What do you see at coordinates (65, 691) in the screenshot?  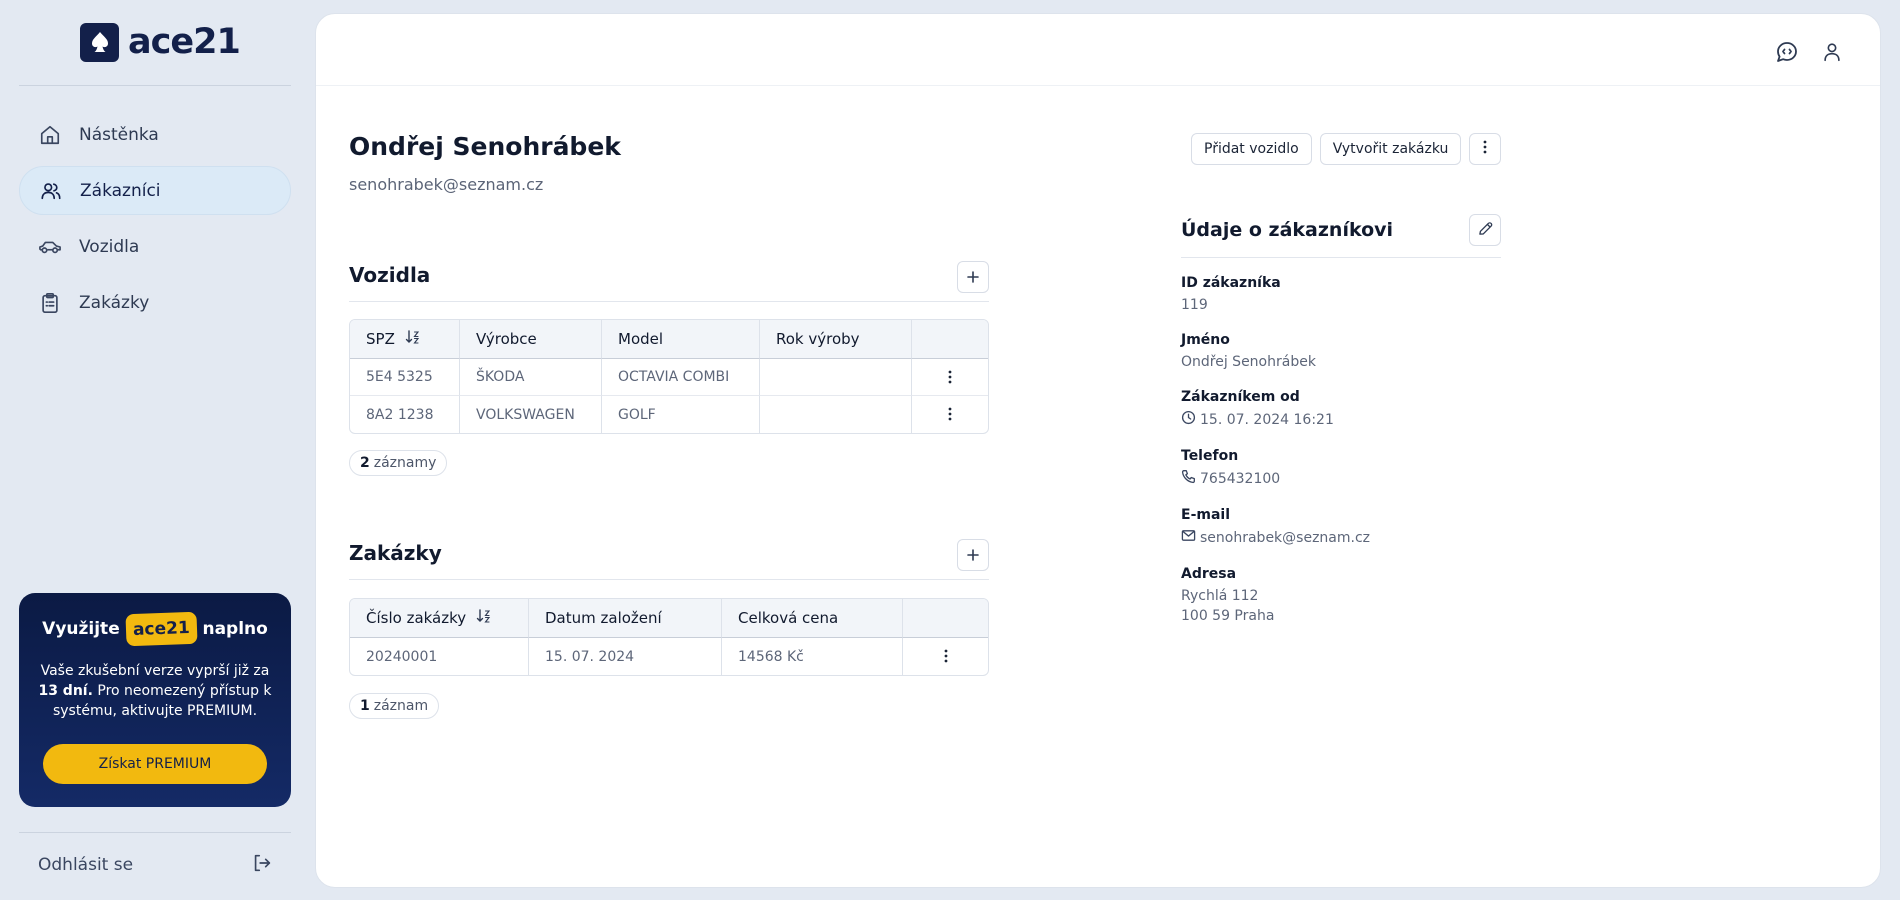 I see `promo-text-days: 13 dní.` at bounding box center [65, 691].